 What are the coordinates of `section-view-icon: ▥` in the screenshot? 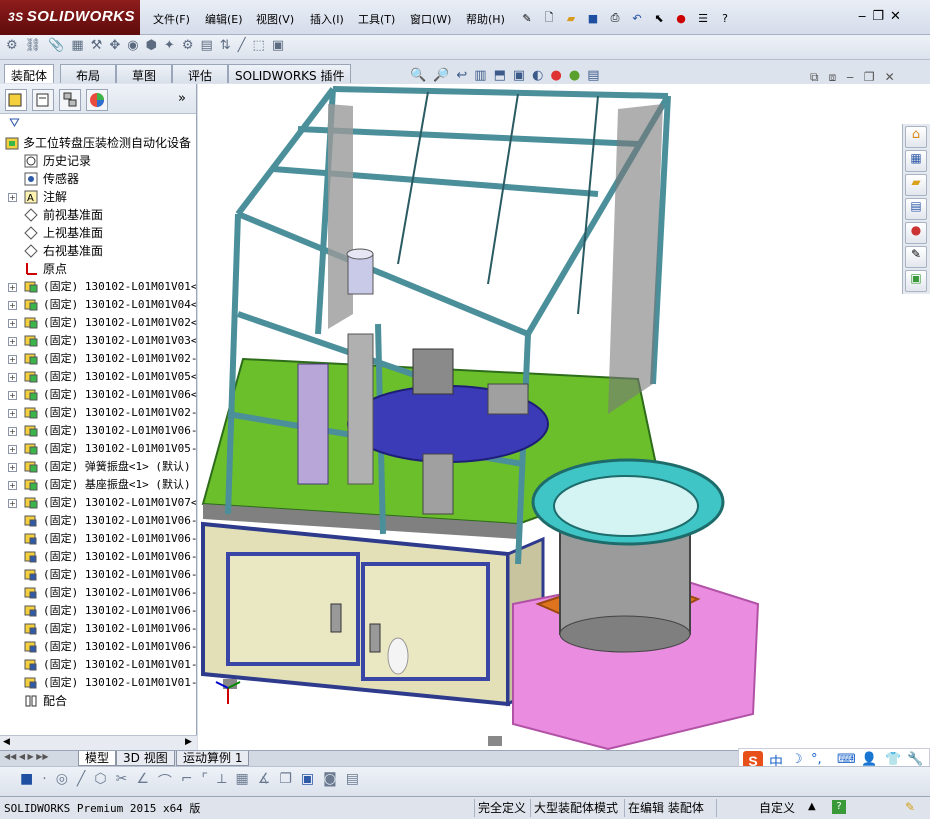 It's located at (480, 79).